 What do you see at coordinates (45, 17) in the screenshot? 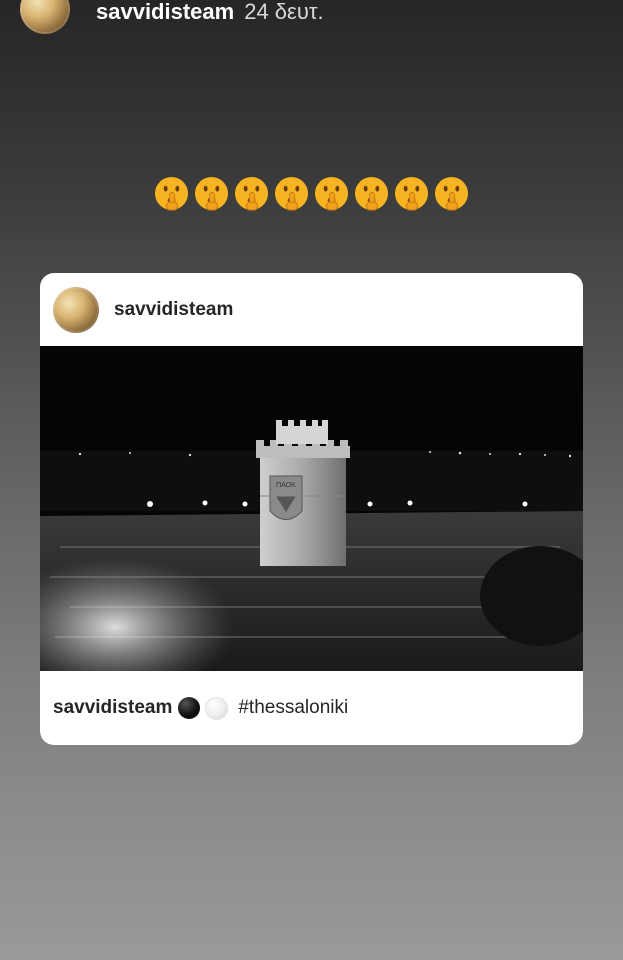
I see `story-avatar` at bounding box center [45, 17].